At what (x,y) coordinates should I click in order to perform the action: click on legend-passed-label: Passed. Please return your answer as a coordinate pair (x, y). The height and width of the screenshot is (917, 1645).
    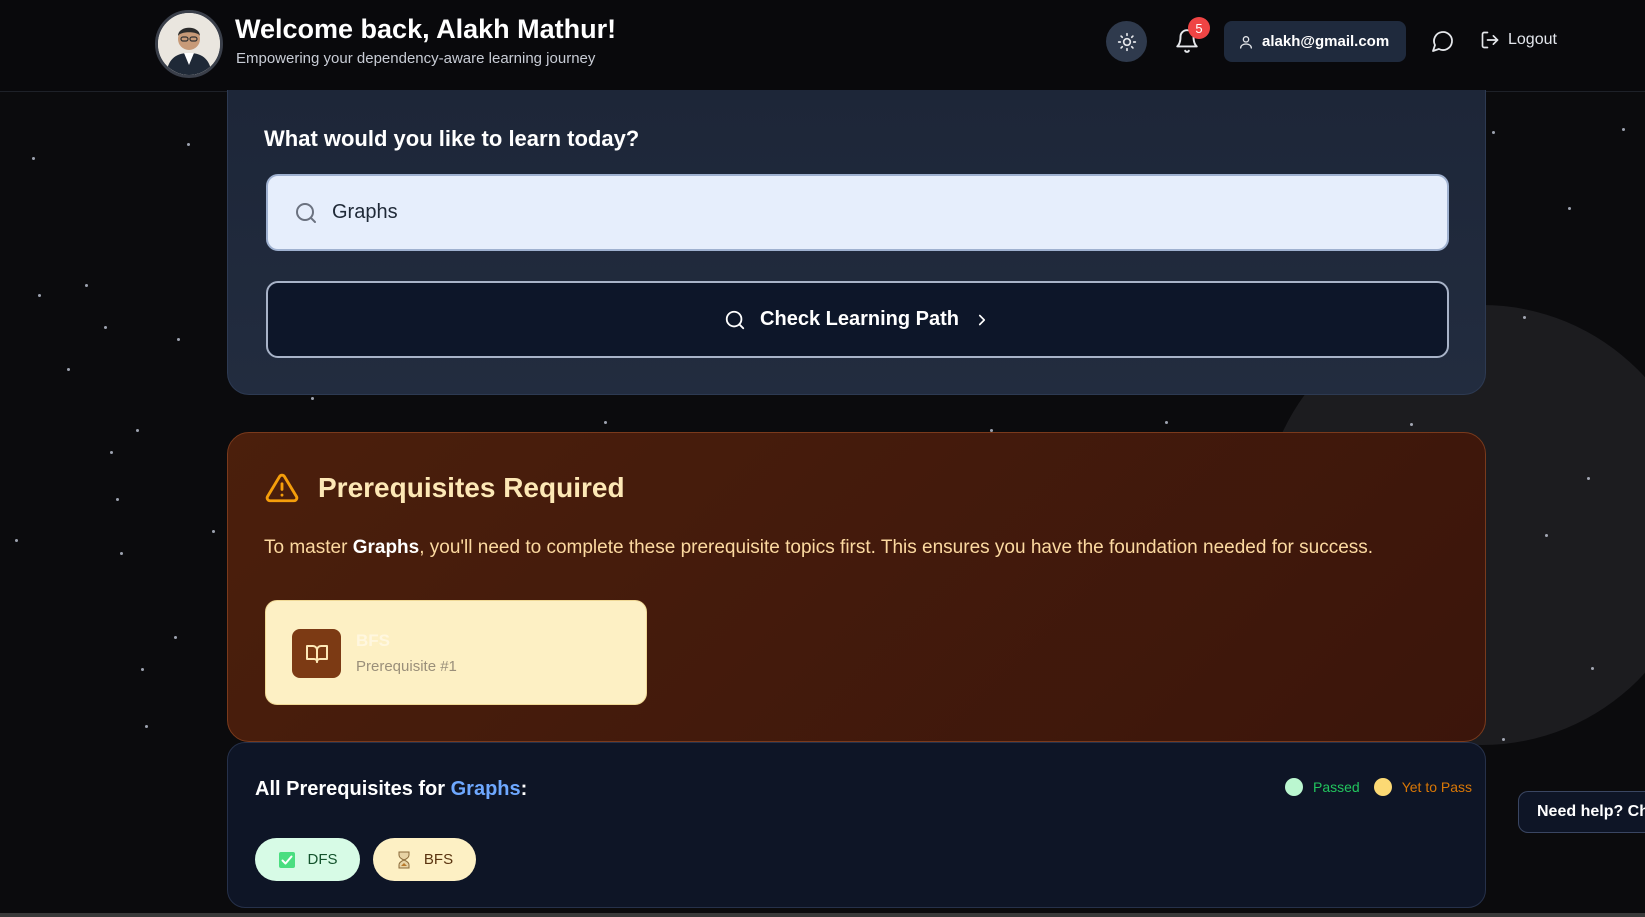
    Looking at the image, I should click on (1336, 787).